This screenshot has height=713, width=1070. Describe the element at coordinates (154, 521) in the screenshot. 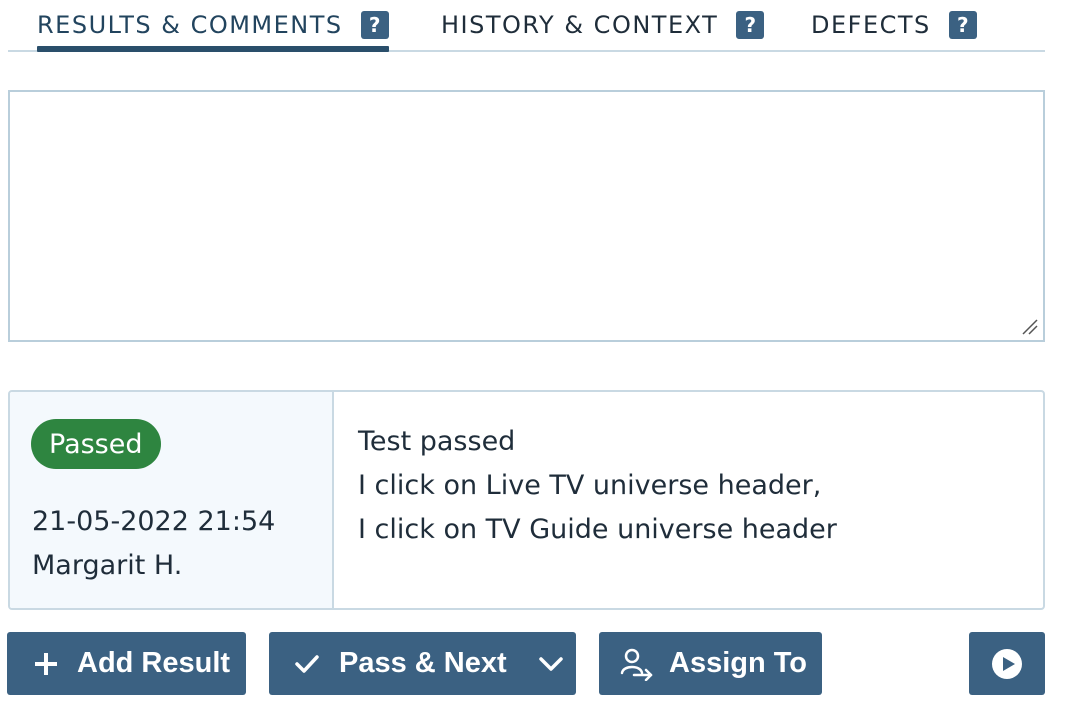

I see `result-timestamp: 21-05-2022 21:54` at that location.